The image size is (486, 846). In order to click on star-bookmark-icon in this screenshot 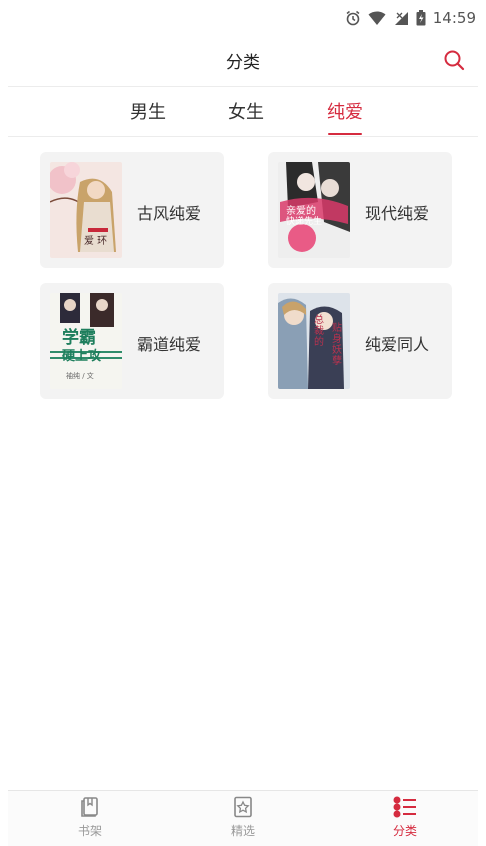, I will do `click(243, 807)`.